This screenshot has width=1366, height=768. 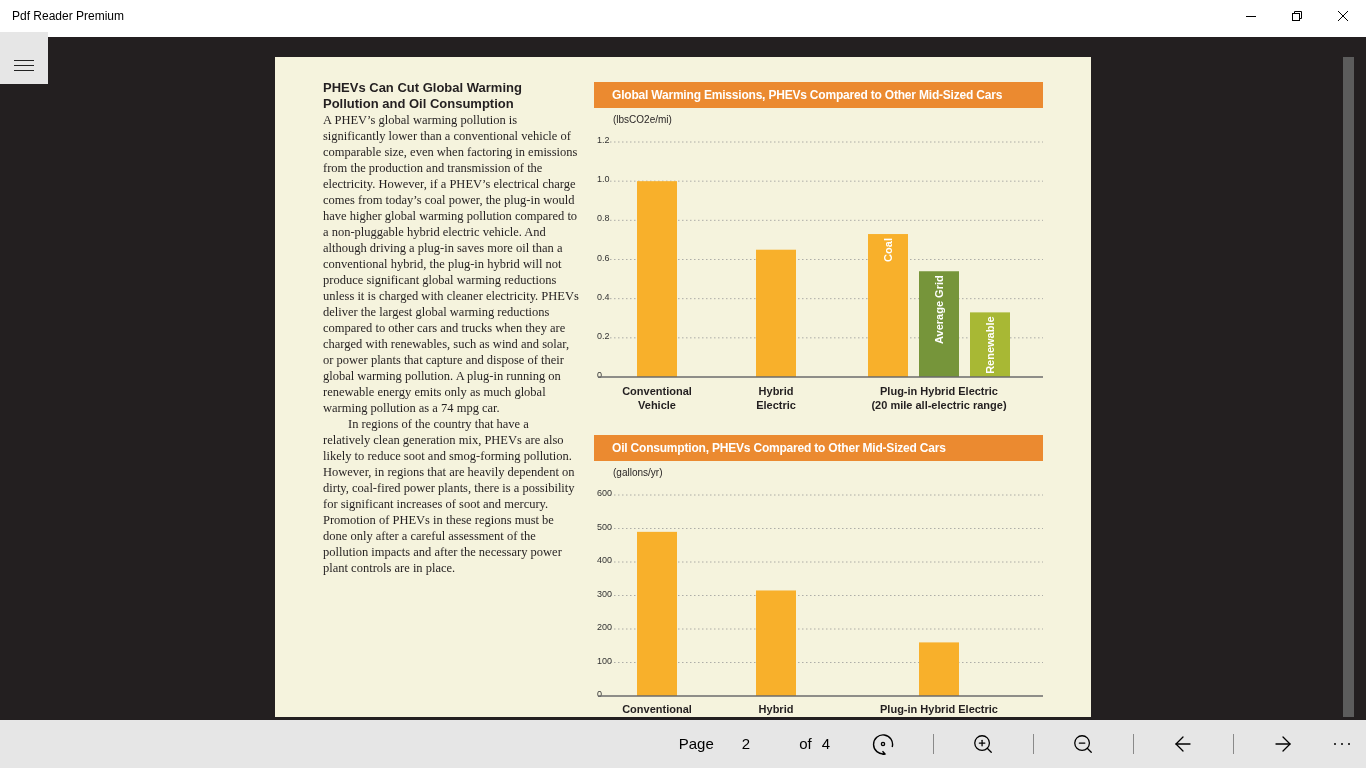 What do you see at coordinates (24, 58) in the screenshot?
I see `menu-button` at bounding box center [24, 58].